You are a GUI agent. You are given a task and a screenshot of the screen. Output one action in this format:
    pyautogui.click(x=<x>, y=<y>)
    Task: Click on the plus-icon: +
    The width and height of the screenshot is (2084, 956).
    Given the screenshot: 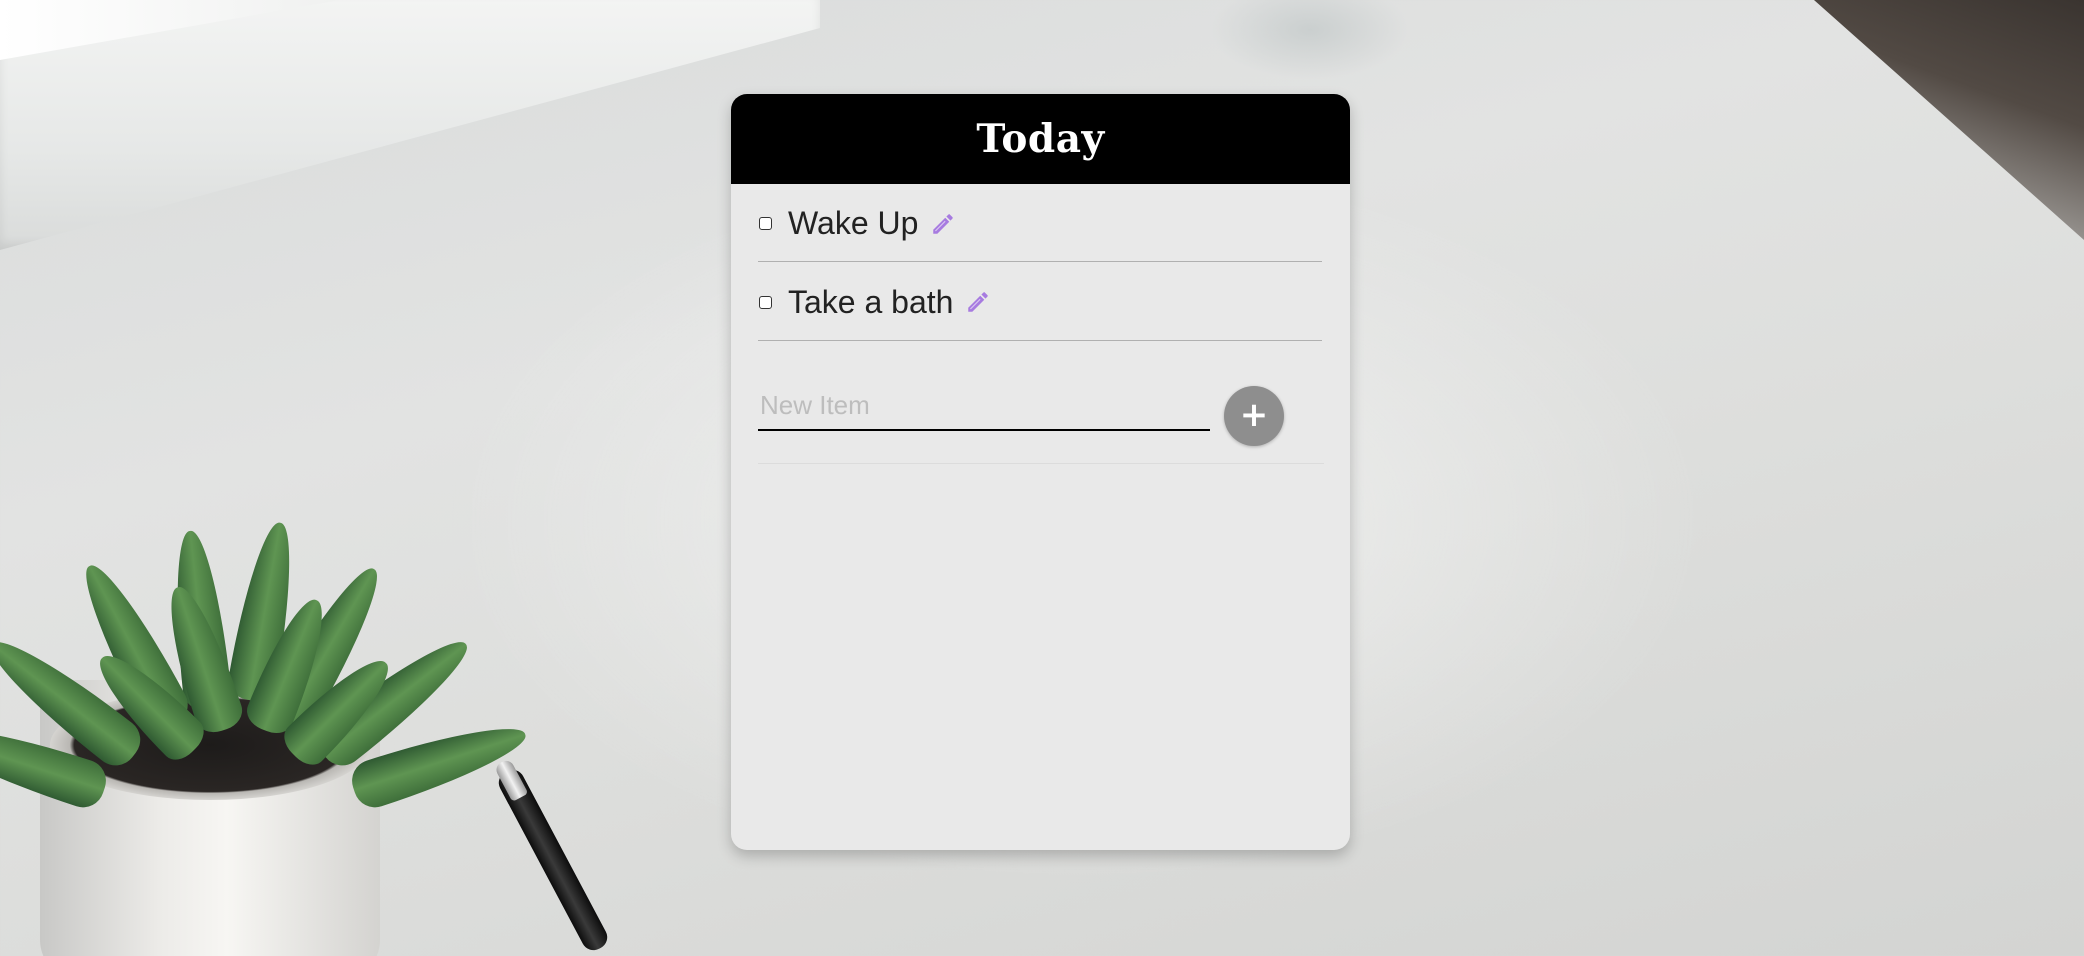 What is the action you would take?
    pyautogui.click(x=1254, y=415)
    